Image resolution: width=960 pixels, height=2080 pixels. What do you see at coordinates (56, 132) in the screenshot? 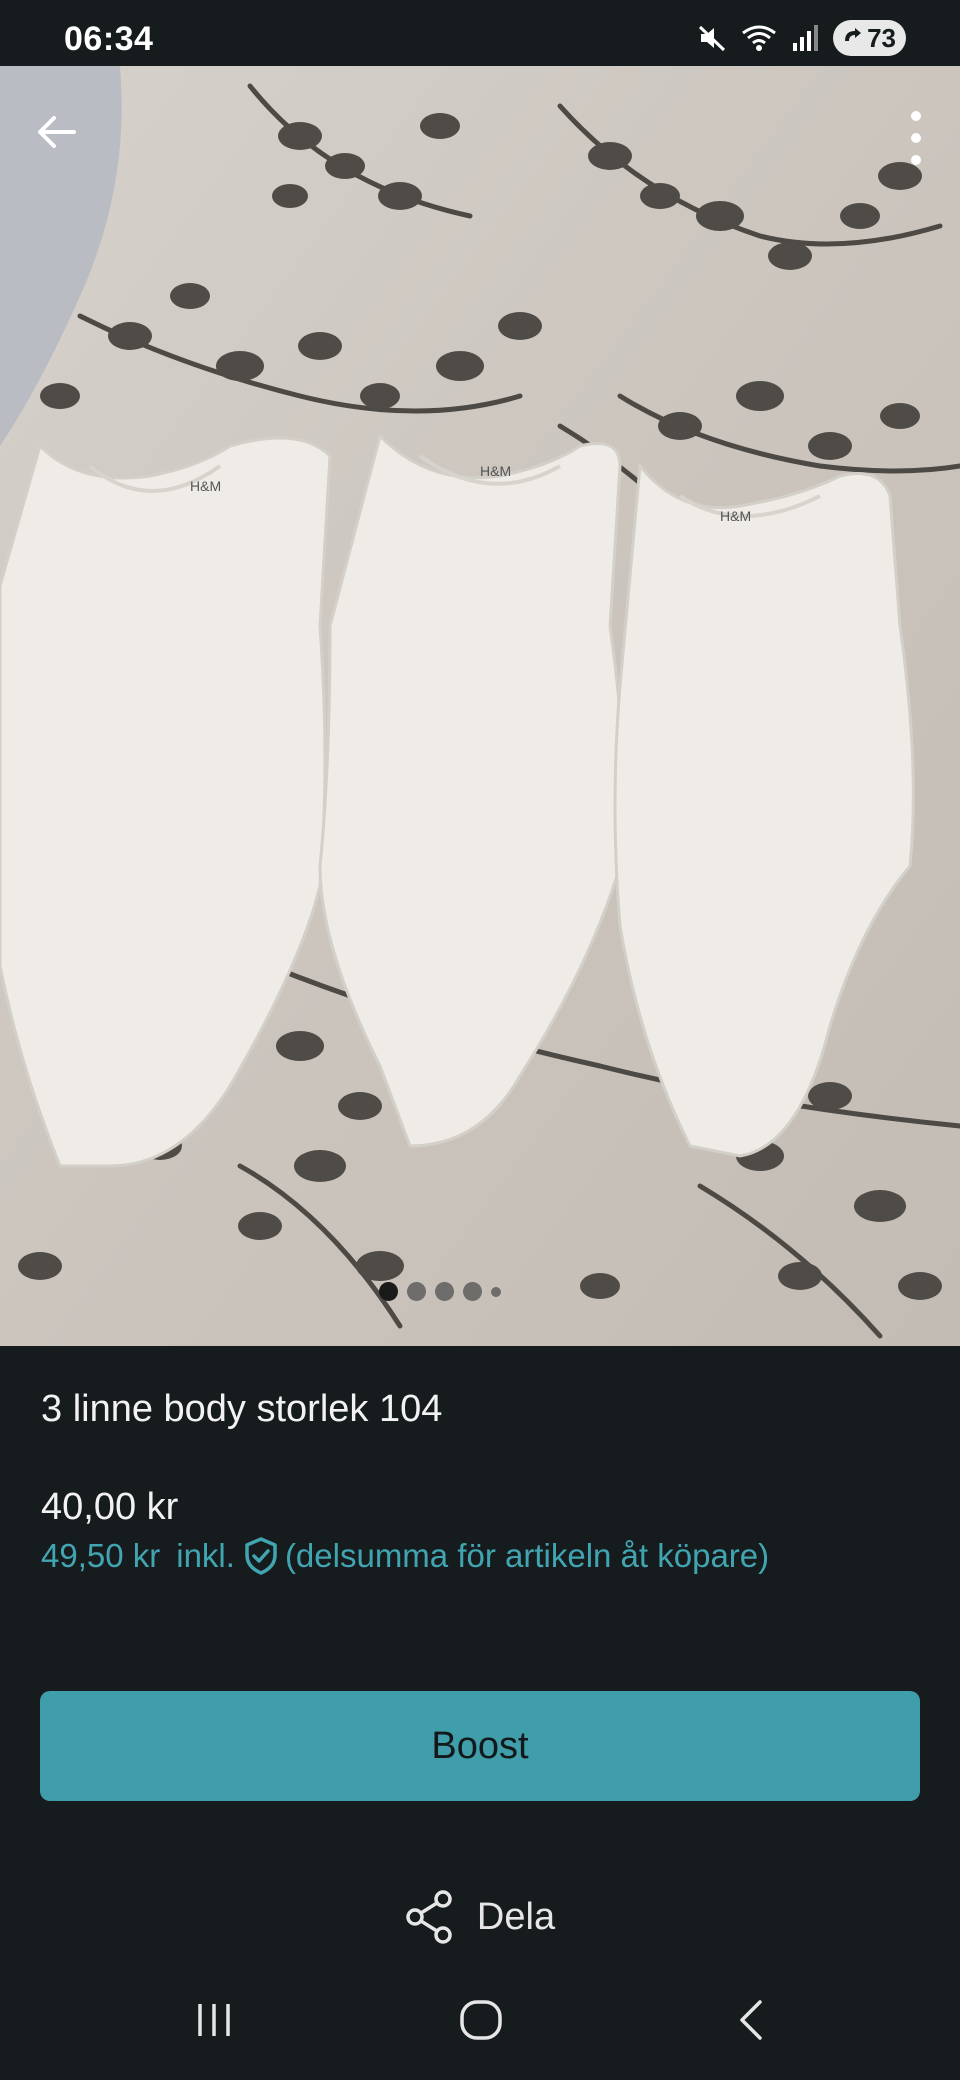
I see `arrow-left-icon` at bounding box center [56, 132].